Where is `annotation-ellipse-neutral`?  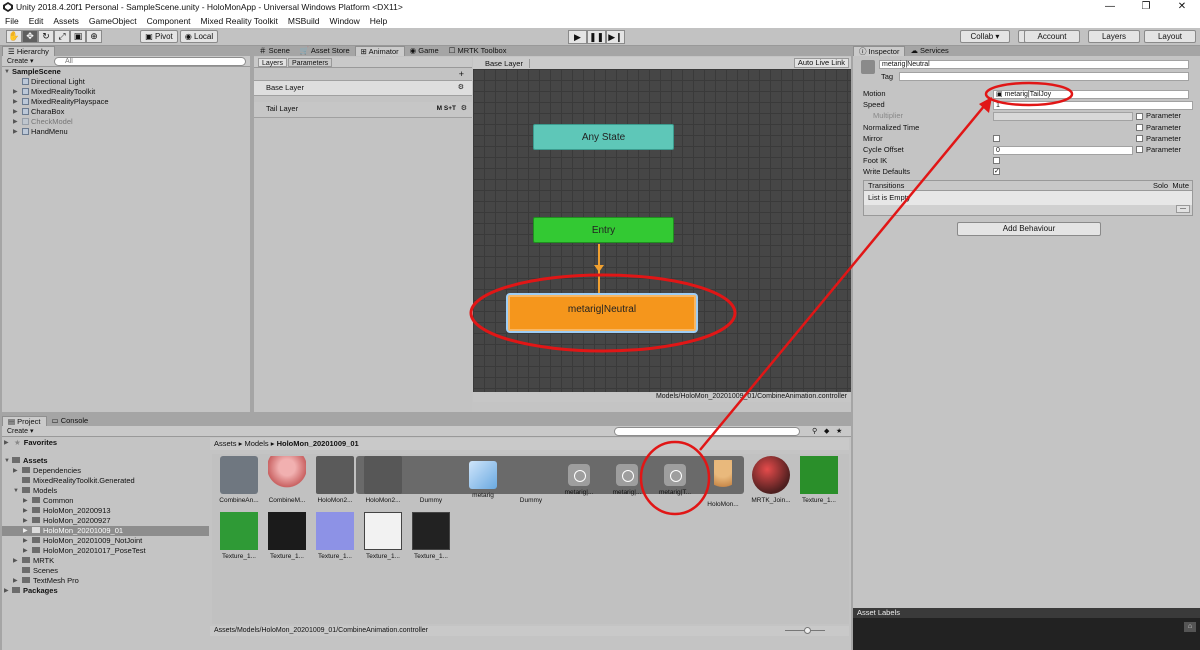
annotation-ellipse-neutral is located at coordinates (603, 313).